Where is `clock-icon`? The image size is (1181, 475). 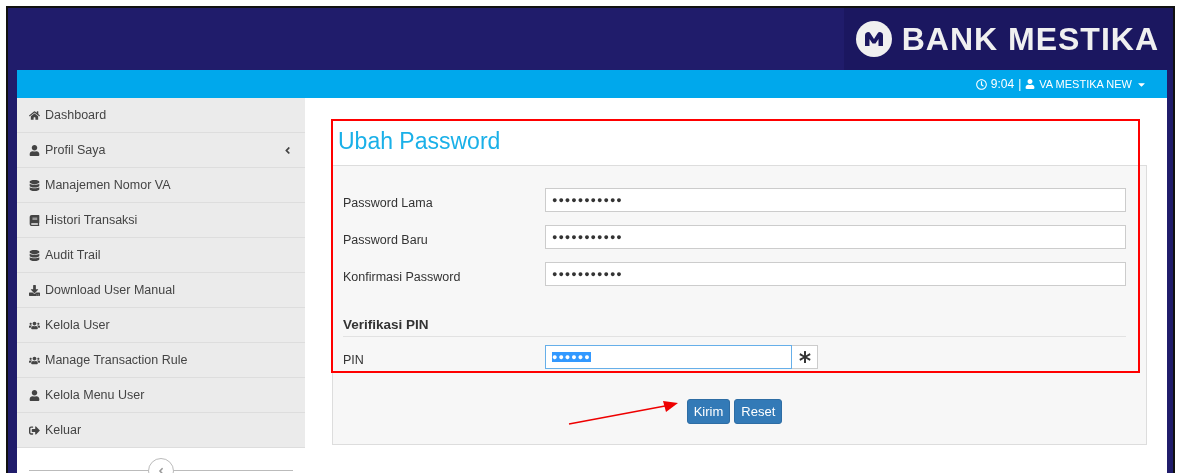
clock-icon is located at coordinates (981, 84).